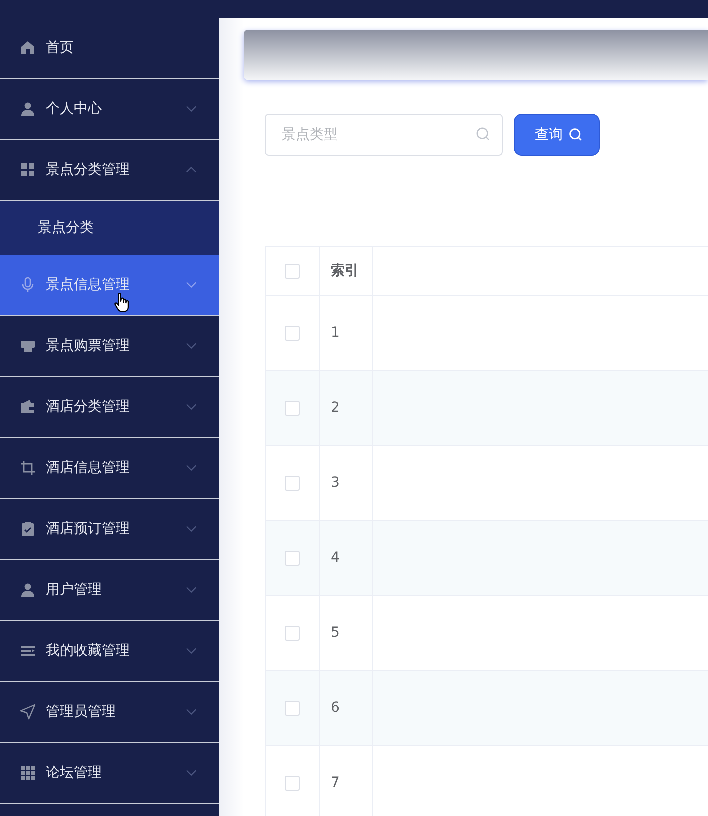 This screenshot has height=816, width=708. What do you see at coordinates (28, 712) in the screenshot?
I see `navigation-arrow-icon` at bounding box center [28, 712].